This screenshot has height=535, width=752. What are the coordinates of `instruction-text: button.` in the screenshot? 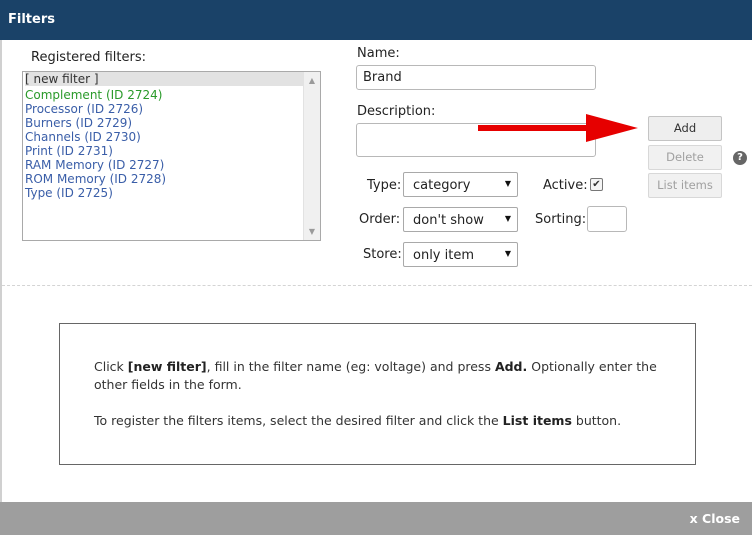 It's located at (596, 420).